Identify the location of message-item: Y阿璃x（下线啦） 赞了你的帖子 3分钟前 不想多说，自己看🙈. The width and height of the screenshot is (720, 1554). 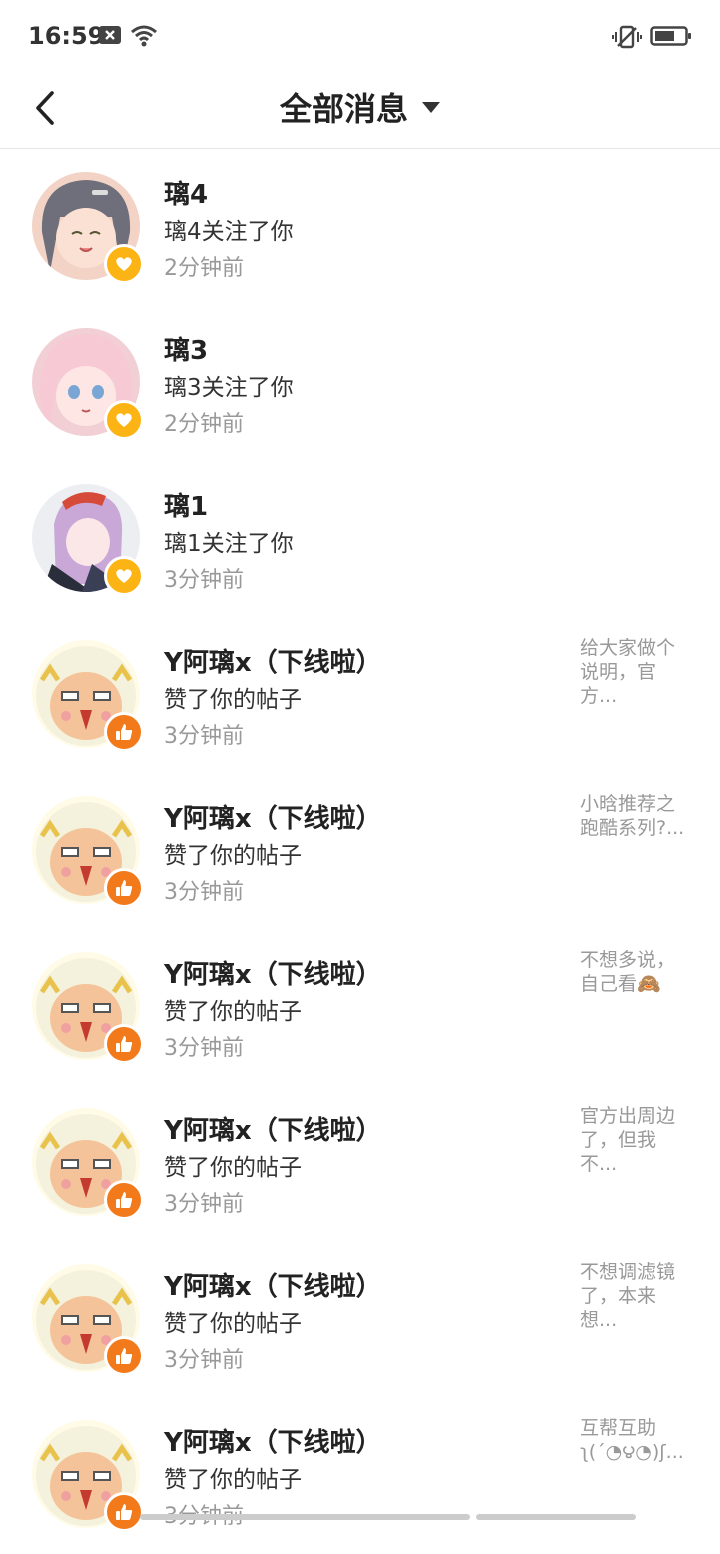
(360, 1008).